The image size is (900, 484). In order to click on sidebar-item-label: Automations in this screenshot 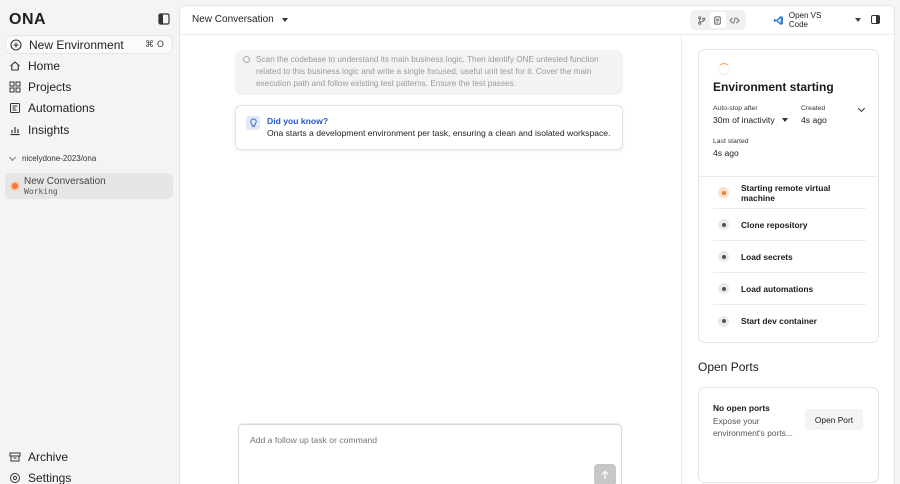, I will do `click(61, 107)`.